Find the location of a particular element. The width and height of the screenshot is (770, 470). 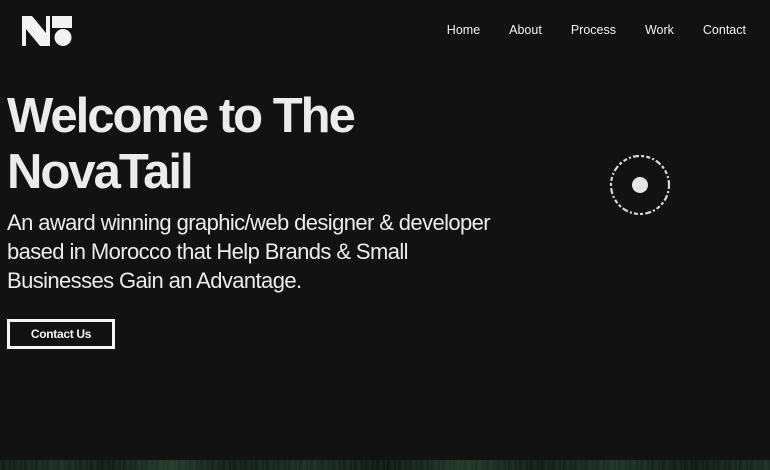

nav-contact-link: Contact is located at coordinates (724, 30).